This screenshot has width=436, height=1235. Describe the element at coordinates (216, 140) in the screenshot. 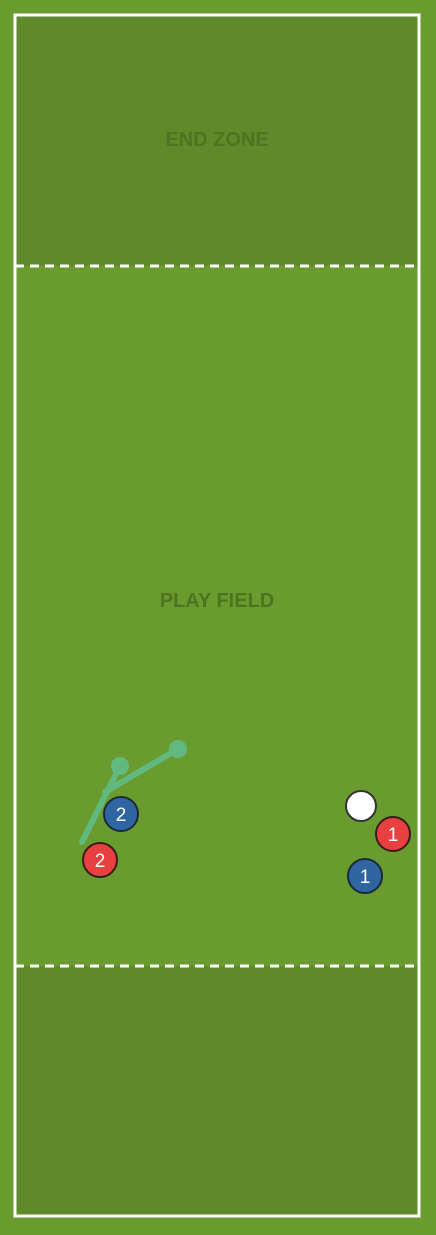

I see `end-zone-label: END ZONE` at that location.